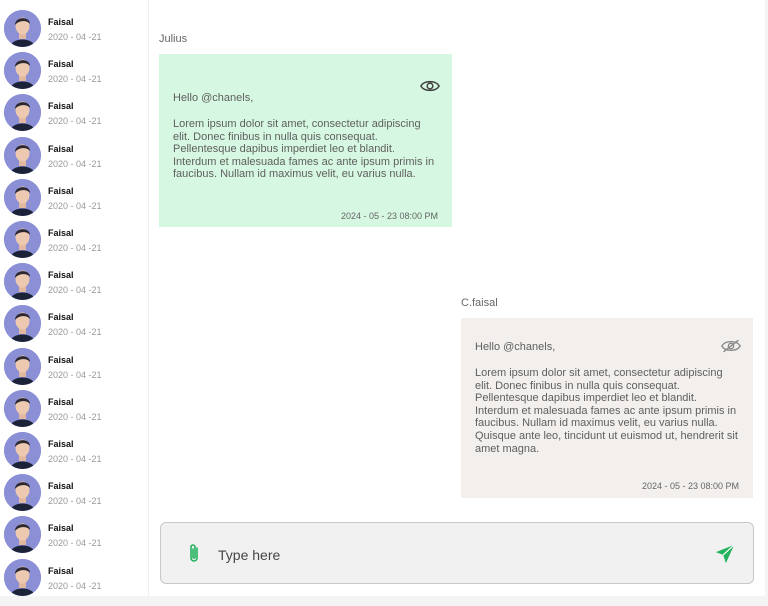 This screenshot has height=606, width=768. Describe the element at coordinates (173, 39) in the screenshot. I see `message-sender: Julius` at that location.